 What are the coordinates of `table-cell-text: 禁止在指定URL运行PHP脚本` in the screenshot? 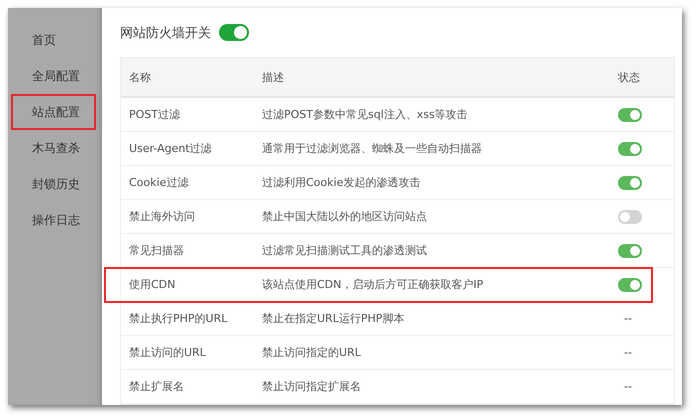 It's located at (334, 318).